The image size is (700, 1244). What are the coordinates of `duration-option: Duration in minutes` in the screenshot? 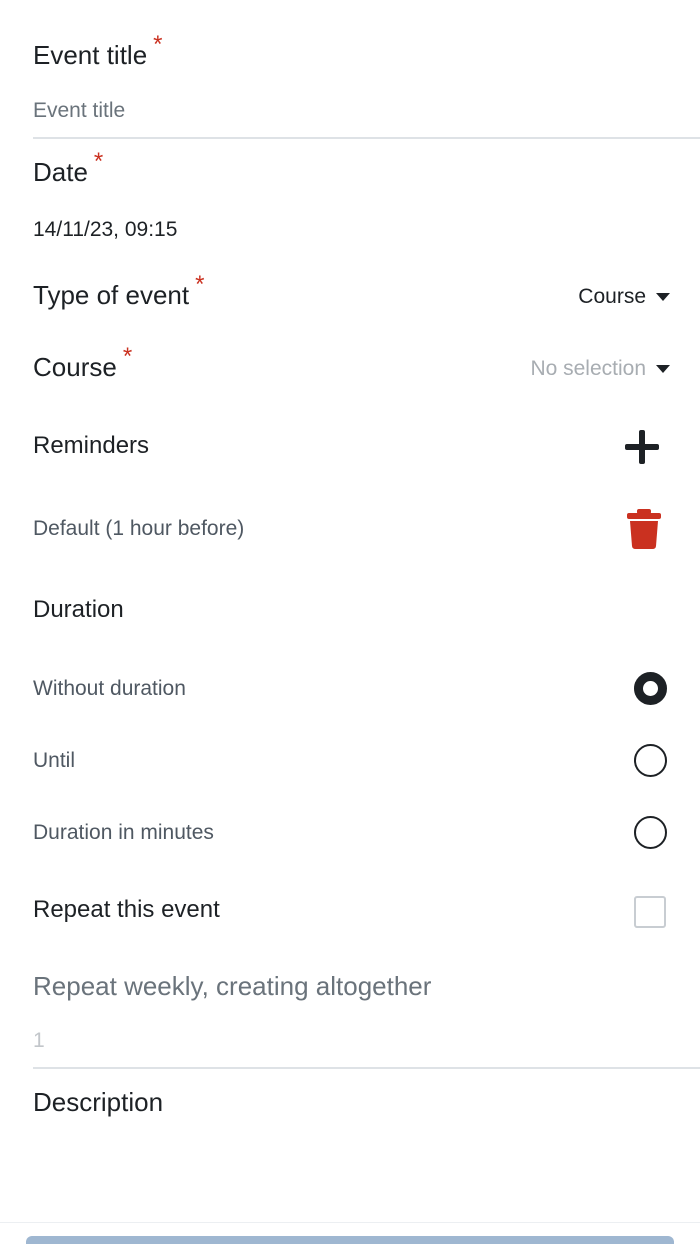 It's located at (123, 833).